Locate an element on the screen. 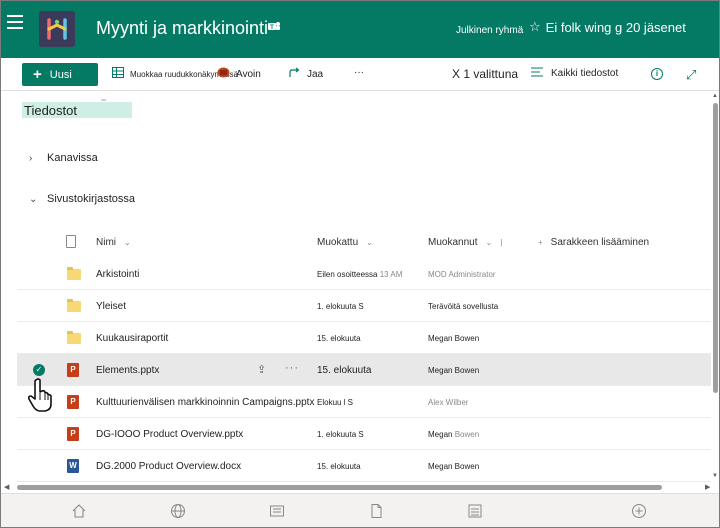 The image size is (720, 528). new-button: + Uusi is located at coordinates (60, 74).